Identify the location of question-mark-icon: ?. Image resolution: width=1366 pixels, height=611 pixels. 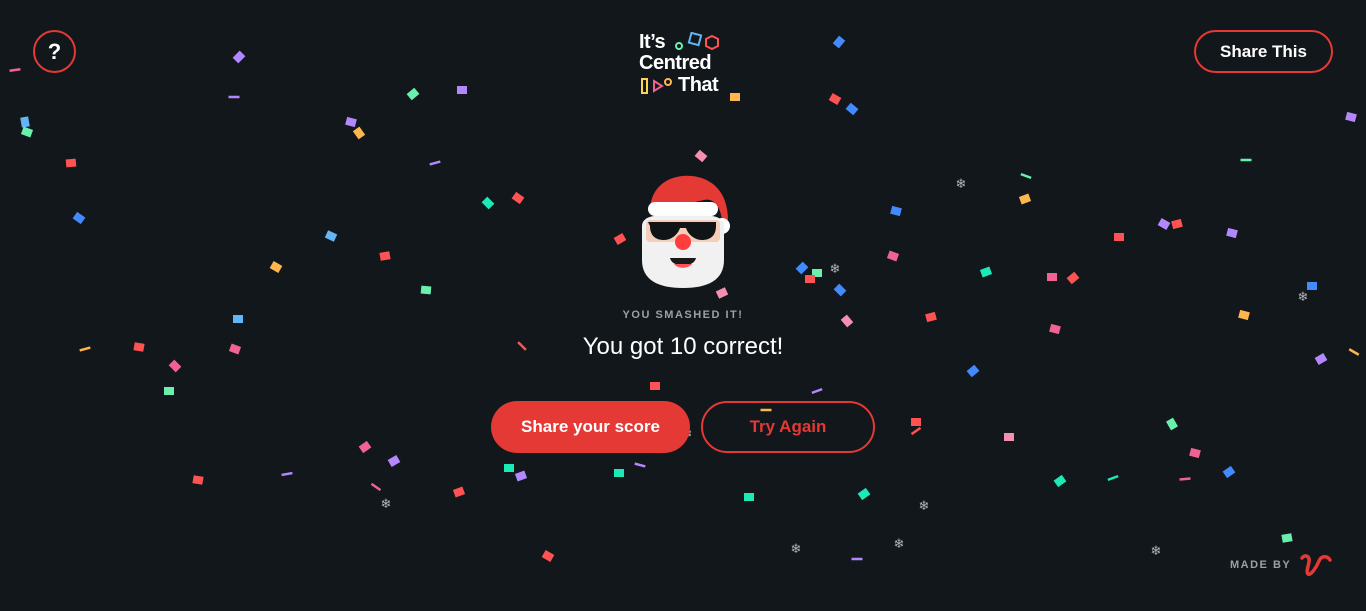
(54, 51).